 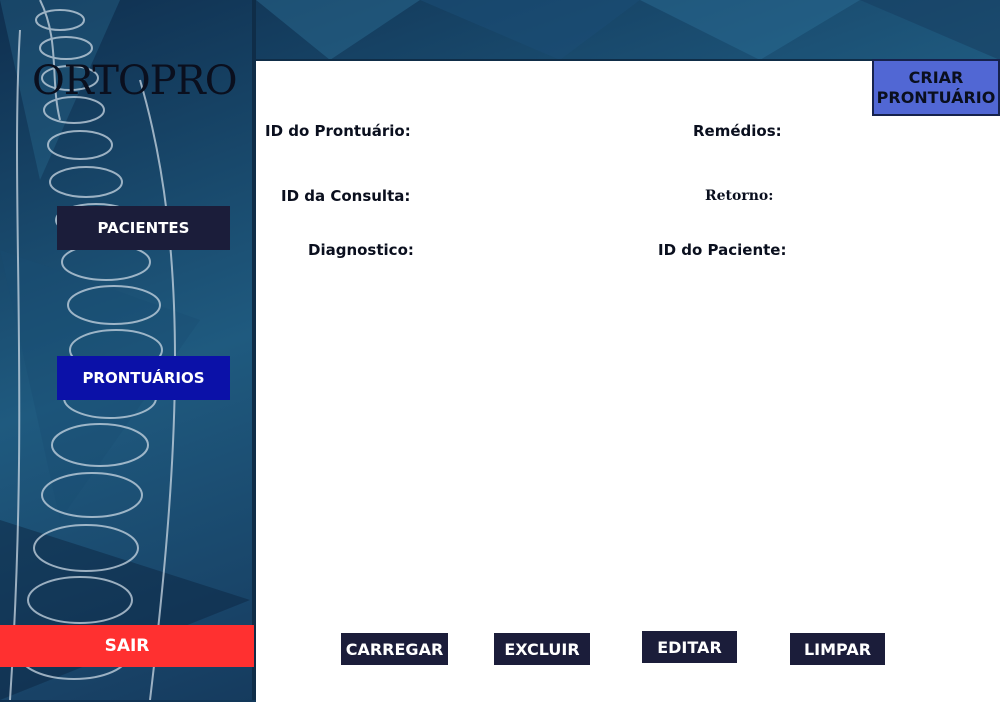 I want to click on criar-label-line2: PRONTUÁRIO, so click(x=936, y=97).